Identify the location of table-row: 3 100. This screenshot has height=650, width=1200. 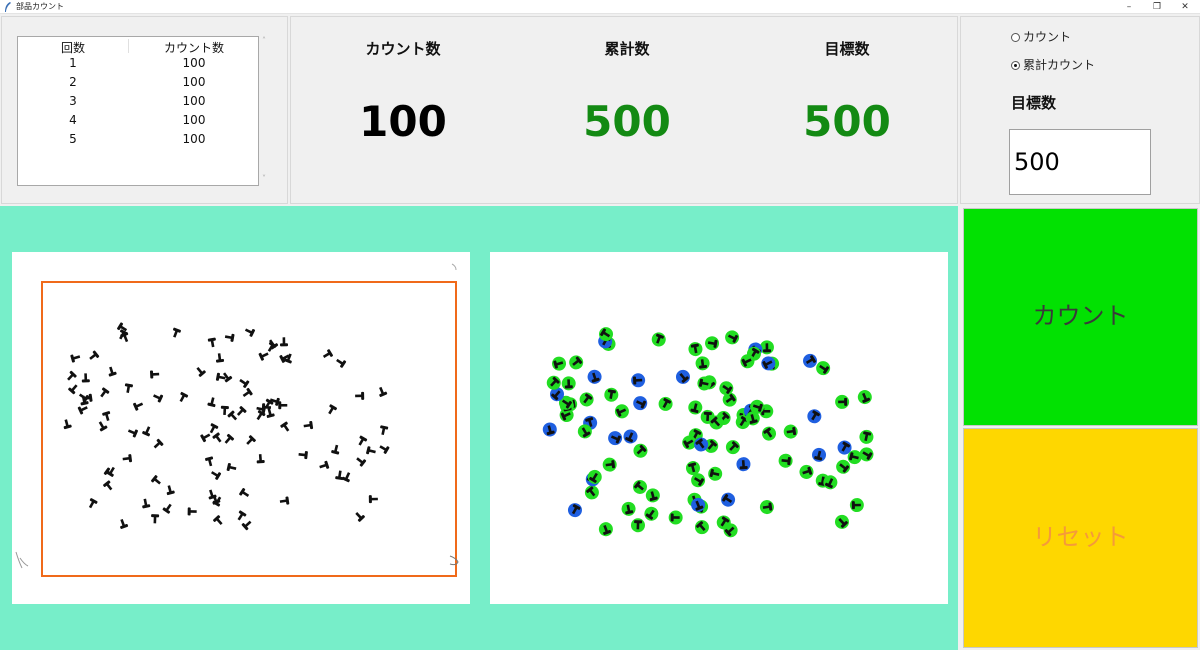
(138, 103).